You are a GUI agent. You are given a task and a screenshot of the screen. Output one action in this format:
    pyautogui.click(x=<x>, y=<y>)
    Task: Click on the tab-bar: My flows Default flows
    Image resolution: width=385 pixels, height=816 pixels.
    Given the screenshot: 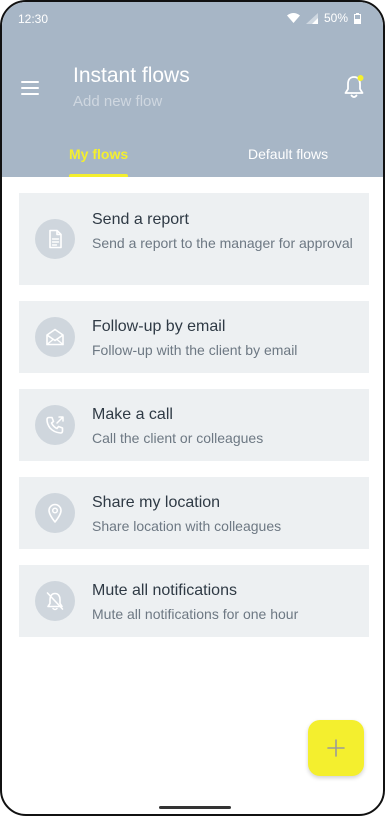 What is the action you would take?
    pyautogui.click(x=192, y=155)
    